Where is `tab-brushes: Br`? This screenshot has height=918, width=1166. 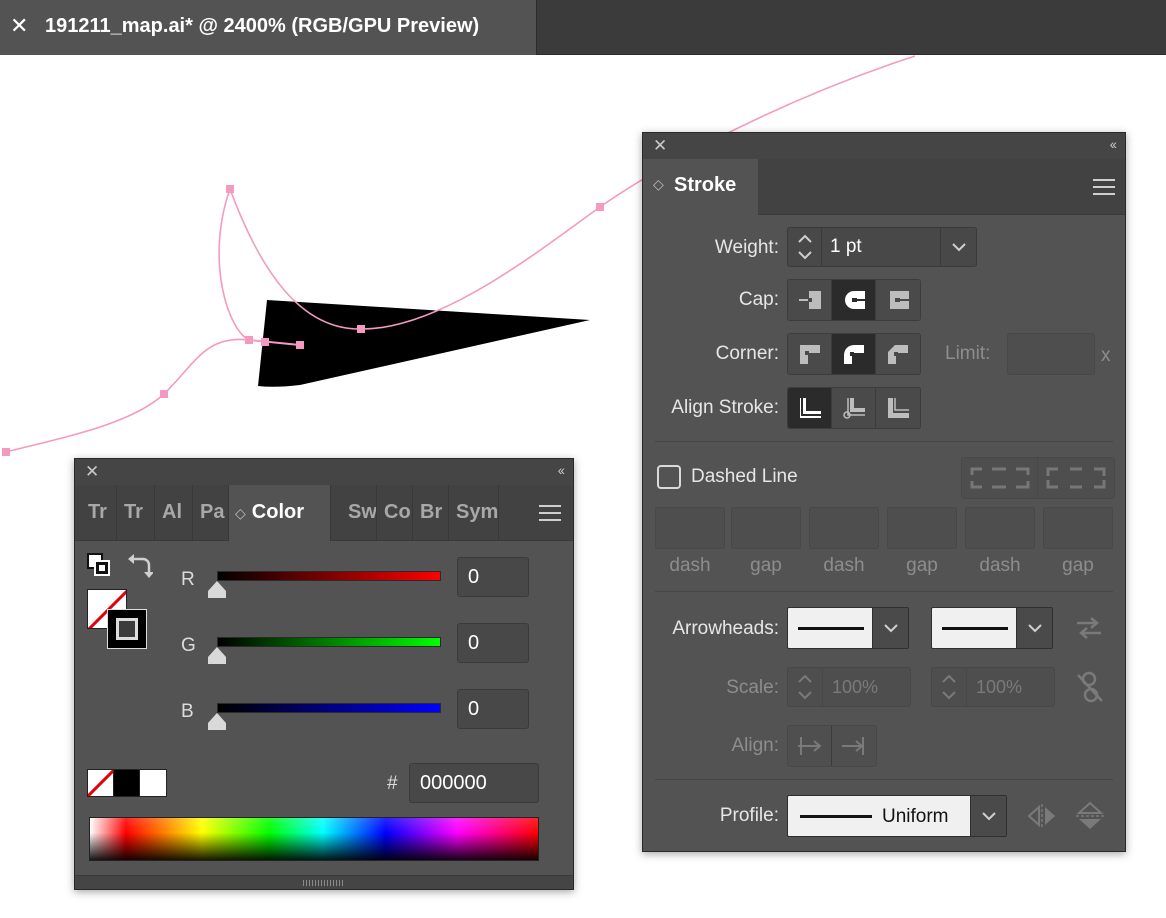 tab-brushes: Br is located at coordinates (431, 513).